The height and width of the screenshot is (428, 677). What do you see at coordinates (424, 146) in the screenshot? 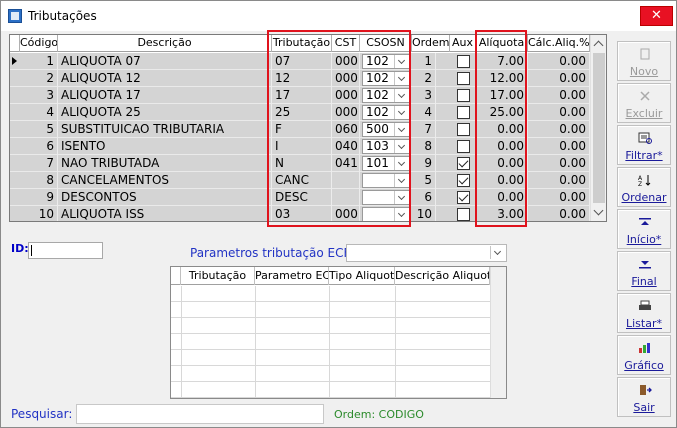
I see `cell-ordem: 8` at bounding box center [424, 146].